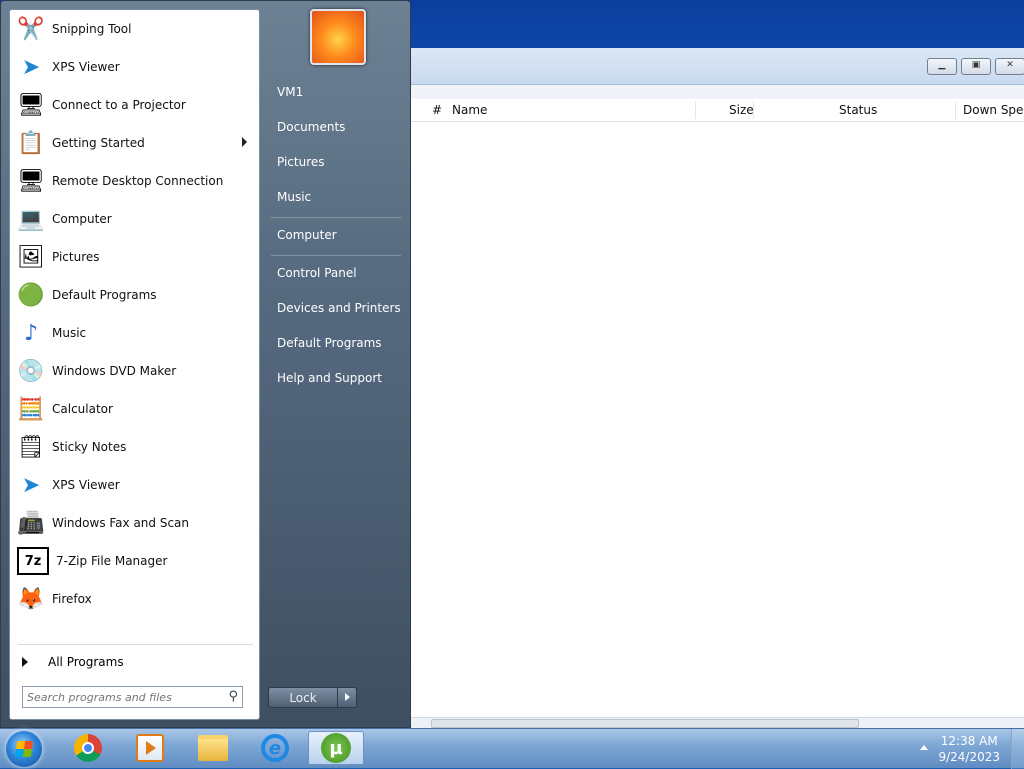 The image size is (1024, 769). Describe the element at coordinates (135, 447) in the screenshot. I see `program-sticky-notes: 🗒 Sticky Notes` at that location.